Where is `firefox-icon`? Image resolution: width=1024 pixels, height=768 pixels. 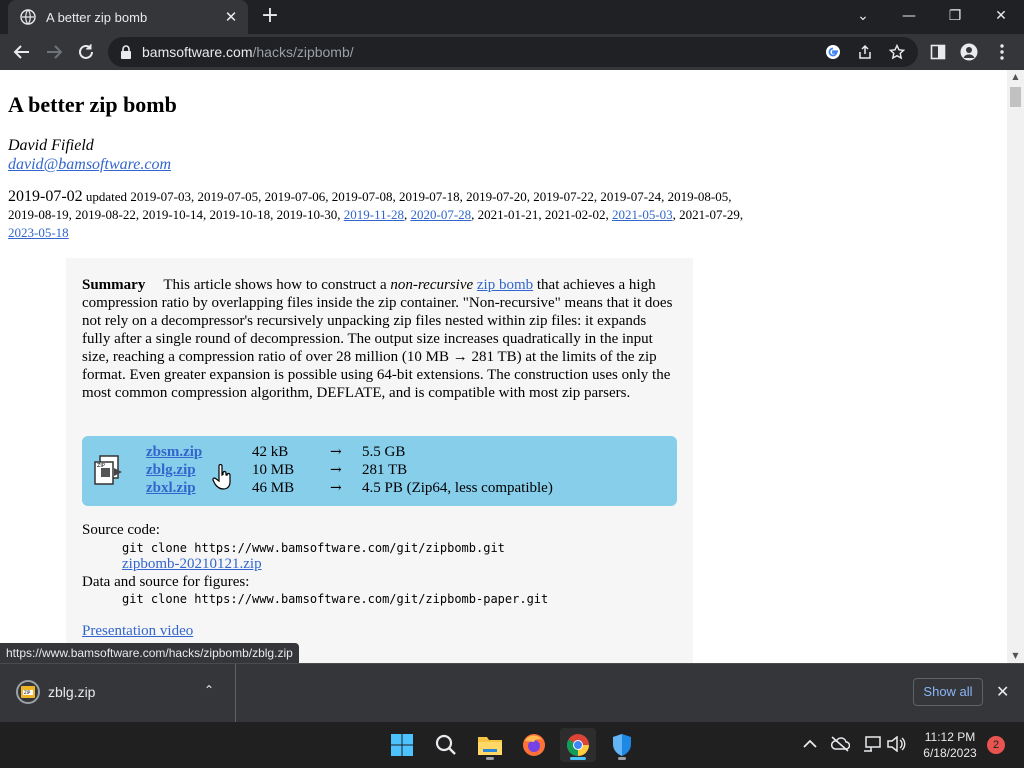 firefox-icon is located at coordinates (534, 745).